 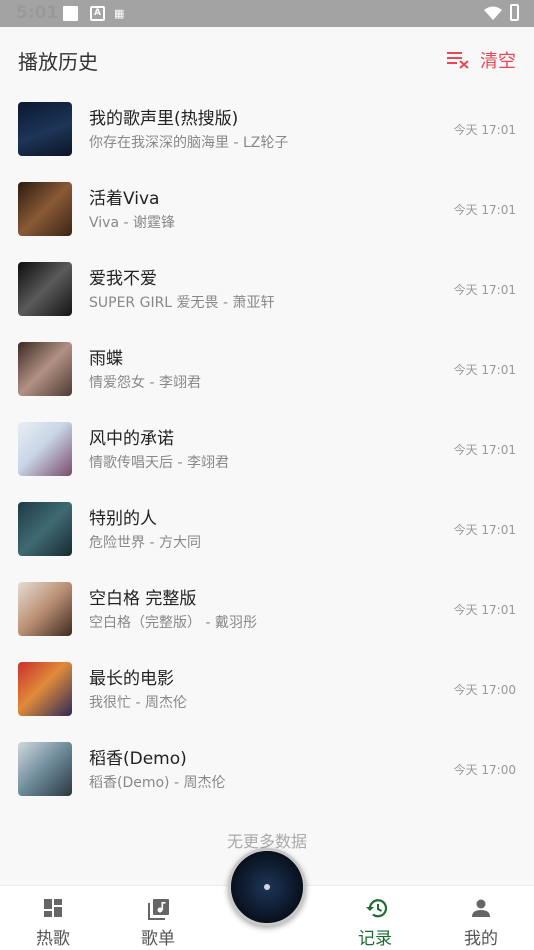 I want to click on list-item: 稻香(Demo) 稻香(Demo) - 周杰伦 今天 17:00, so click(x=267, y=770).